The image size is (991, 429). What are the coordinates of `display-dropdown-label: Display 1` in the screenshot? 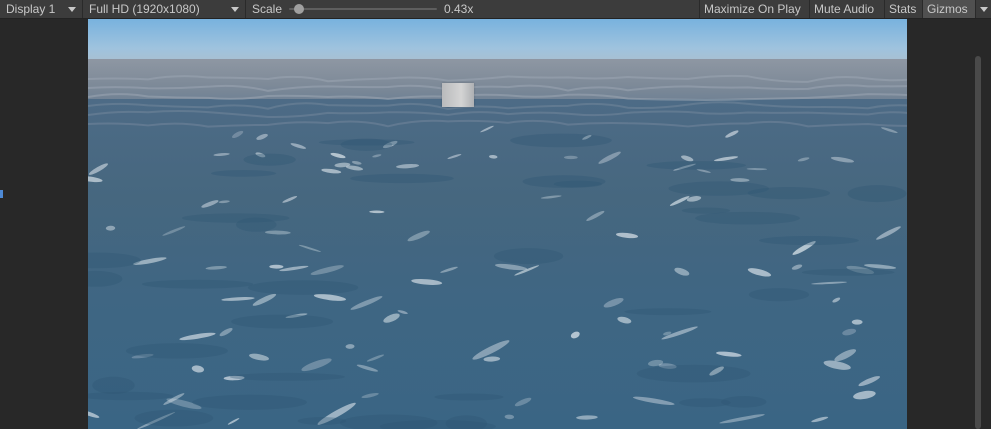 It's located at (31, 9).